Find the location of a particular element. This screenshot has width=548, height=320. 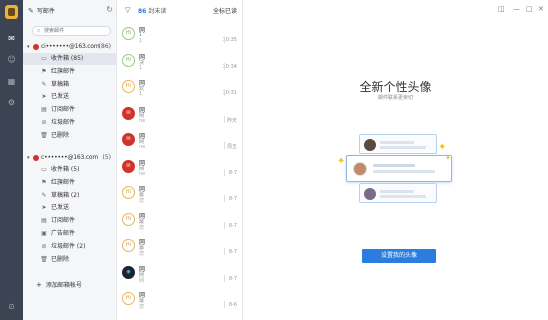

message-preview: ne is located at coordinates (142, 173).